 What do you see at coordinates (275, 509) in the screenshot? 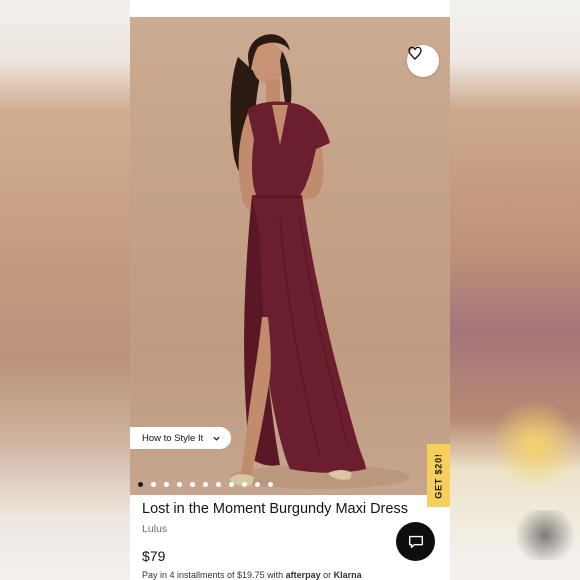
I see `product-title: Lost in the Moment Burgundy Maxi Dress` at bounding box center [275, 509].